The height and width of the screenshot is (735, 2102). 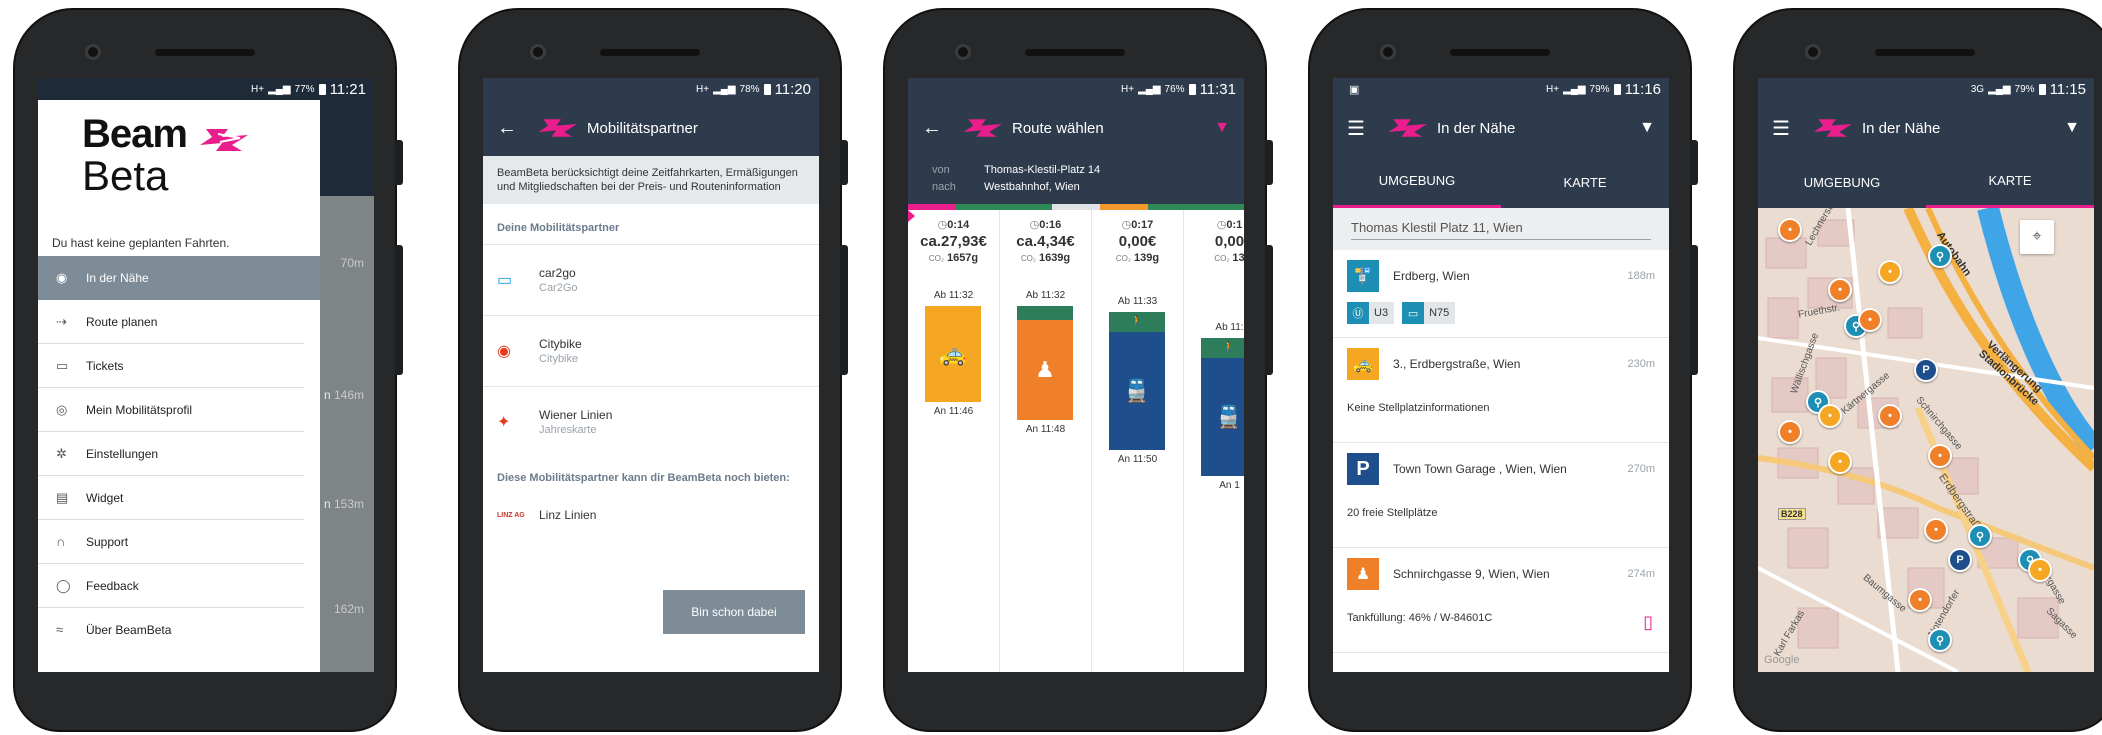 I want to click on partner-item-0: ▭ car2go Car2Go, so click(x=651, y=279).